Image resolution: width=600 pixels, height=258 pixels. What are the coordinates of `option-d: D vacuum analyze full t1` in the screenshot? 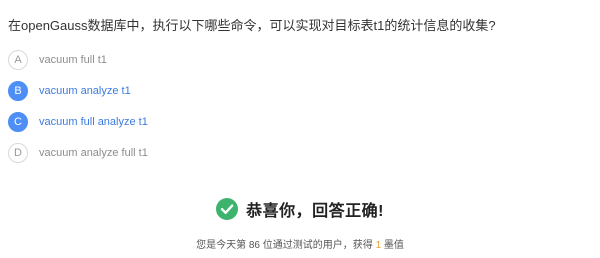 It's located at (78, 153).